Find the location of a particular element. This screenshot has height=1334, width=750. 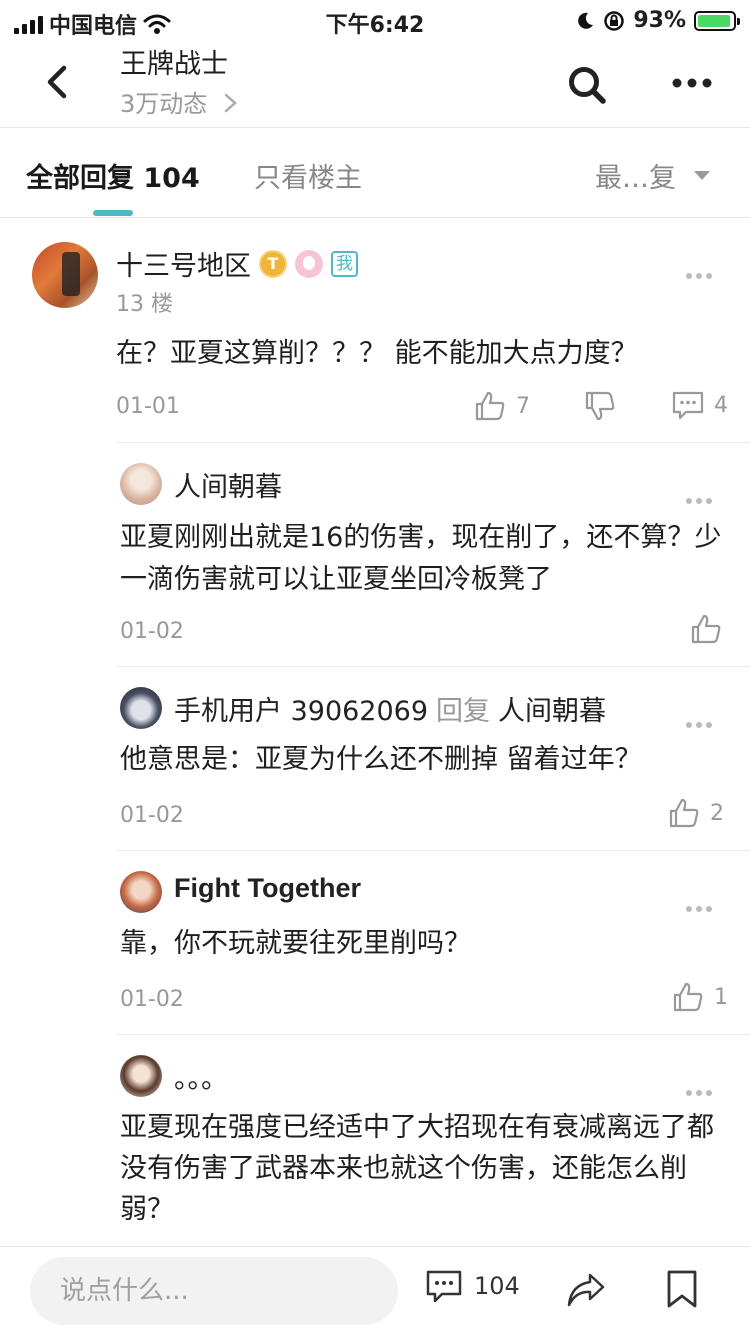

reply-text: 亚夏刚刚出就是16的伤害，现在削了，还不算？少一滴伤害就可以让亚夏坐回冷板凳了 is located at coordinates (421, 558).